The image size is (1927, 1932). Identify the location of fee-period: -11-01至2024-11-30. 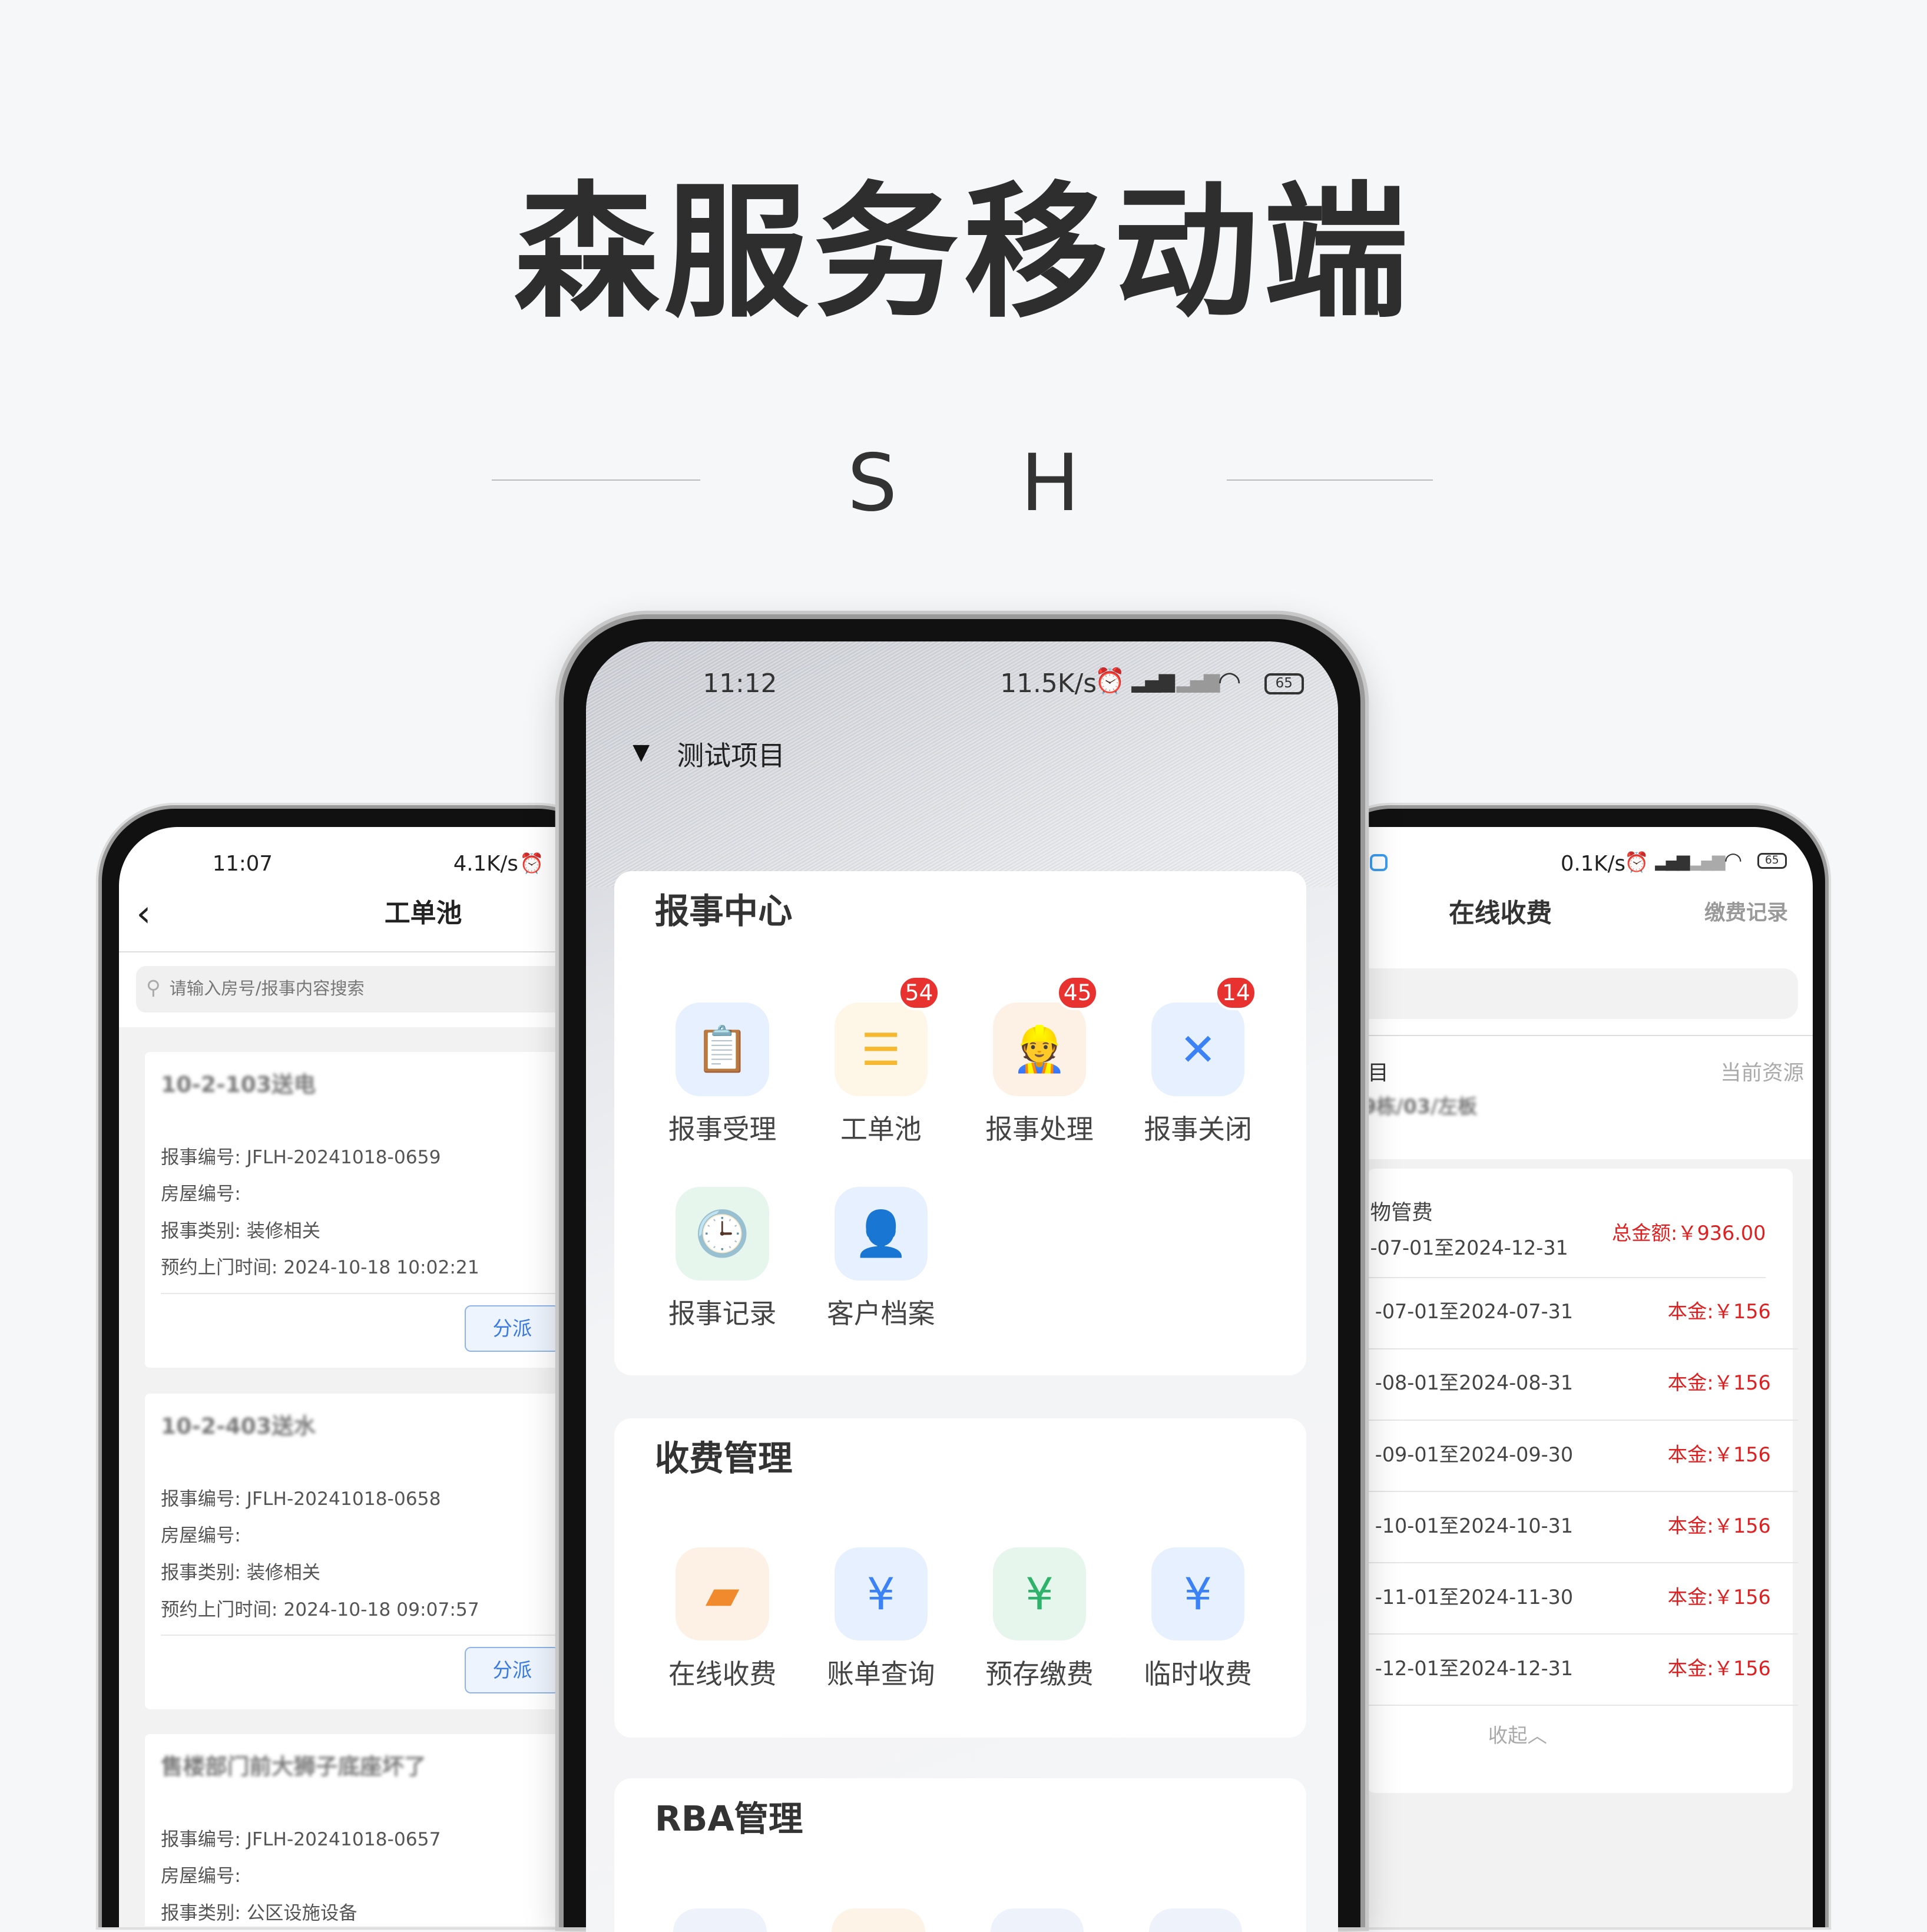
(1474, 1597).